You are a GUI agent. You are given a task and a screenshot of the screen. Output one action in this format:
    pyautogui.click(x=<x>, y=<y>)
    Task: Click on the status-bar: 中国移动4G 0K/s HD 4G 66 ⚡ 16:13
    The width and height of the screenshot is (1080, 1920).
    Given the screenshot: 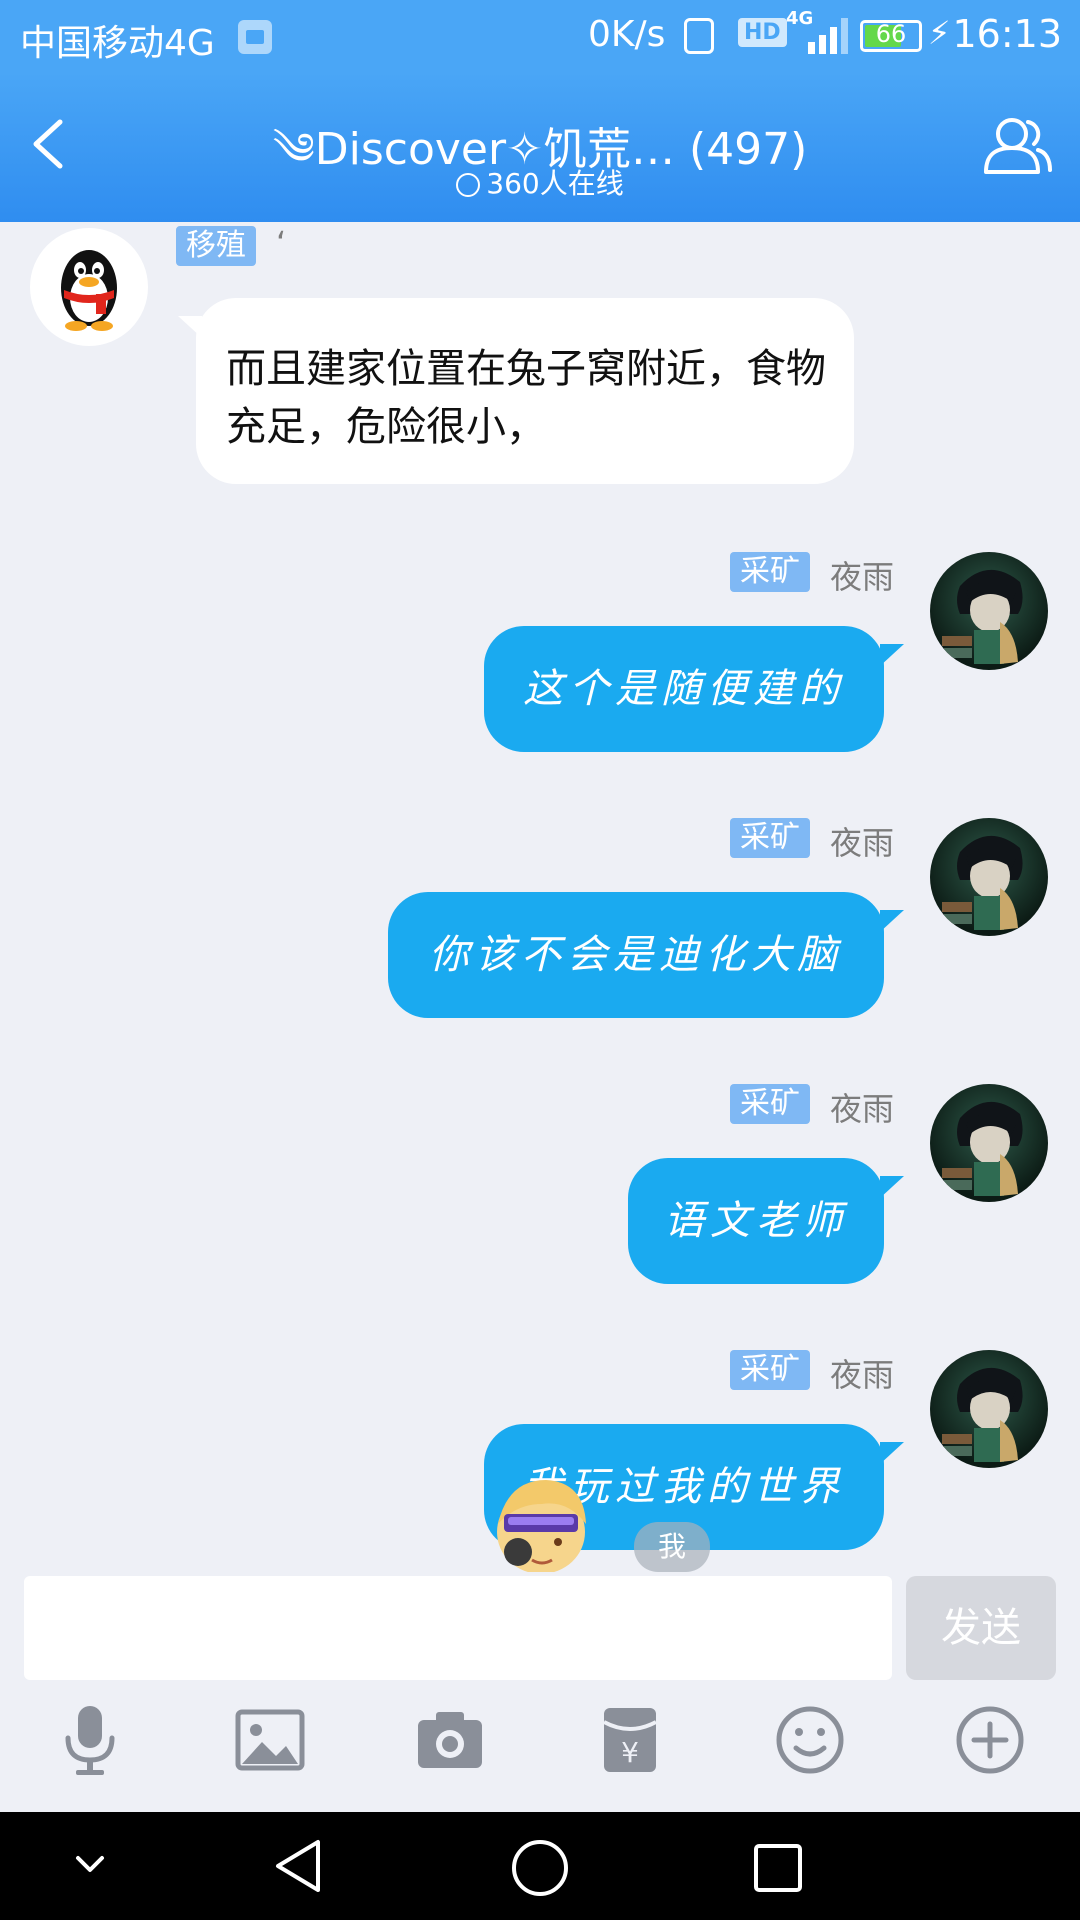 What is the action you would take?
    pyautogui.click(x=540, y=36)
    